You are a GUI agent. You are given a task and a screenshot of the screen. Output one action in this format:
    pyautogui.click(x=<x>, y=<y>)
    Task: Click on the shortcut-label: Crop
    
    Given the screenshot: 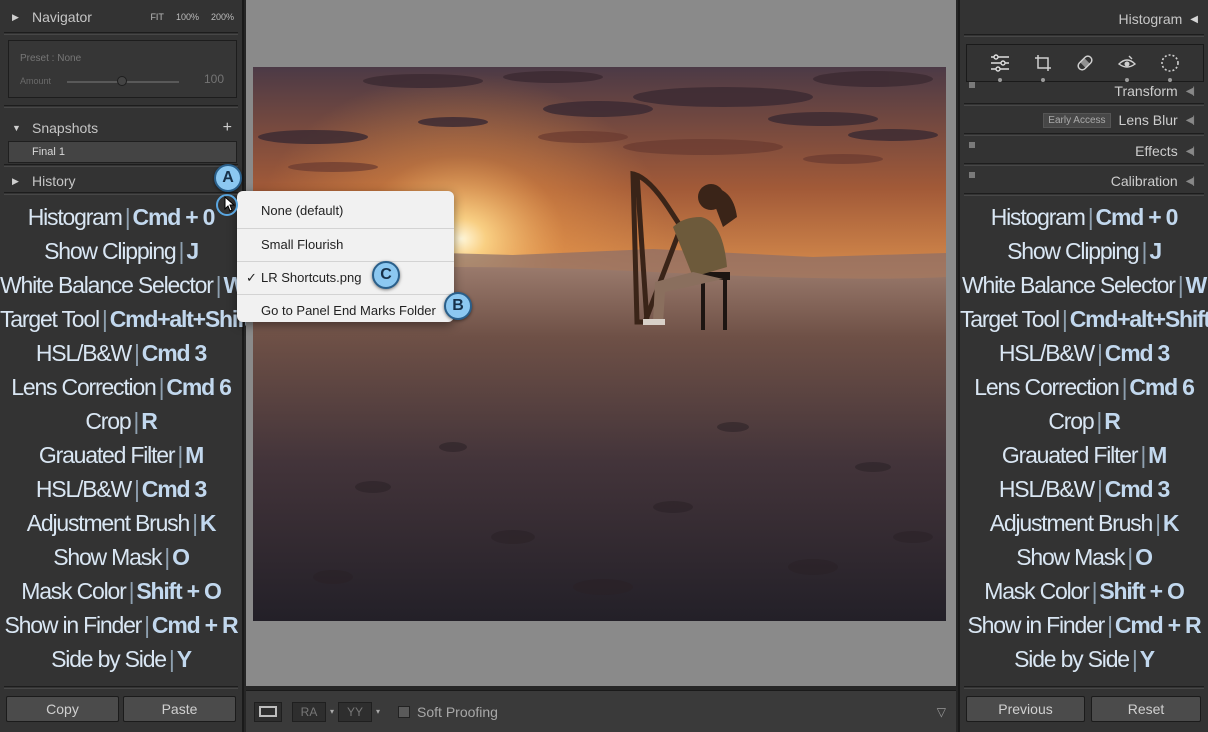 What is the action you would take?
    pyautogui.click(x=108, y=421)
    